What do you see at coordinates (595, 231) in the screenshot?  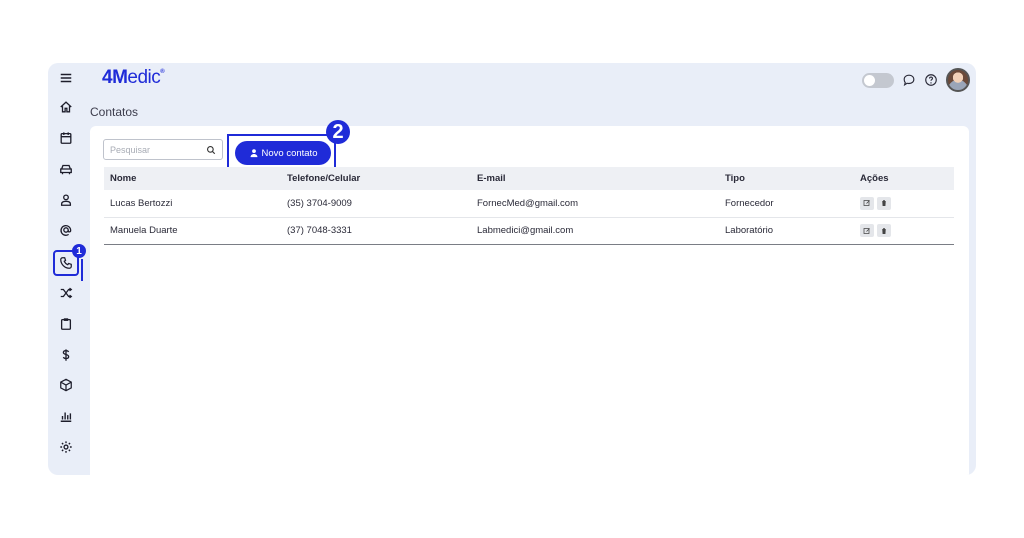 I see `cell-email: Labmedici@gmail.com` at bounding box center [595, 231].